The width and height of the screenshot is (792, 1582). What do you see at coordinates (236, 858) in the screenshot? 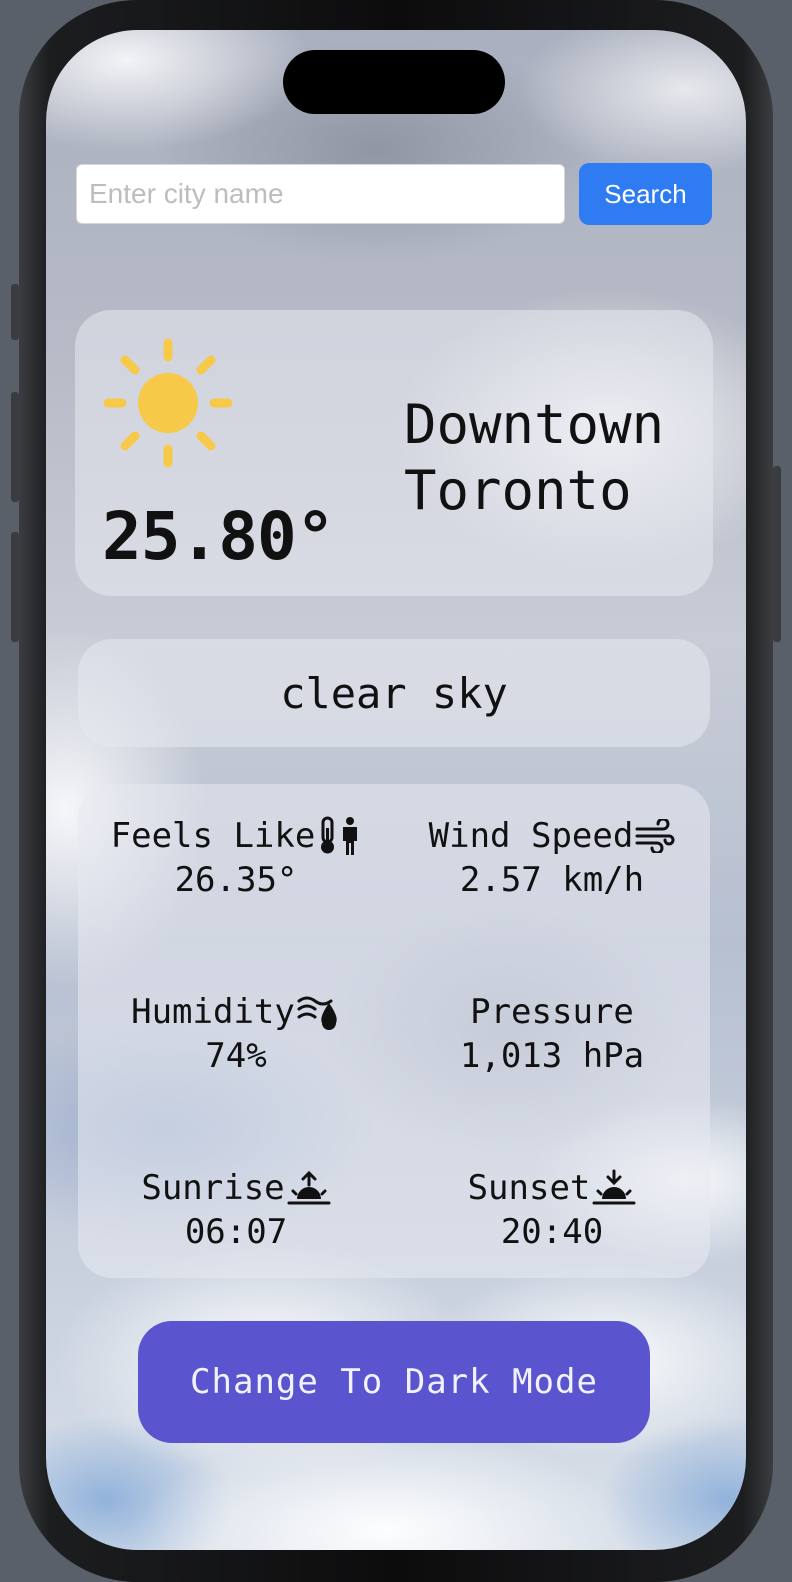
I see `detail-feels-like: Feels Like 26.35°` at bounding box center [236, 858].